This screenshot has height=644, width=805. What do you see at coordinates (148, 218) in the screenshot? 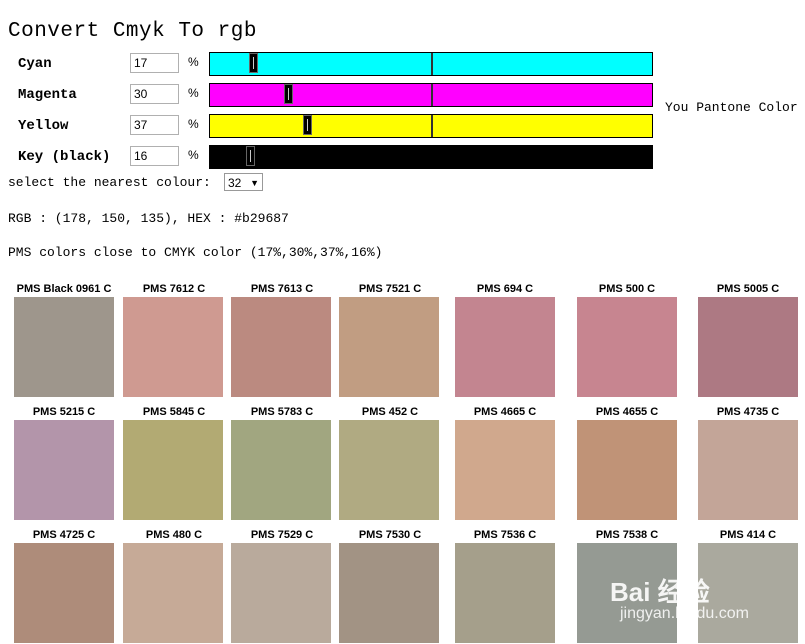
I see `rgb-hex-result: RGB : (178, 150, 135), HEX : #b29687` at bounding box center [148, 218].